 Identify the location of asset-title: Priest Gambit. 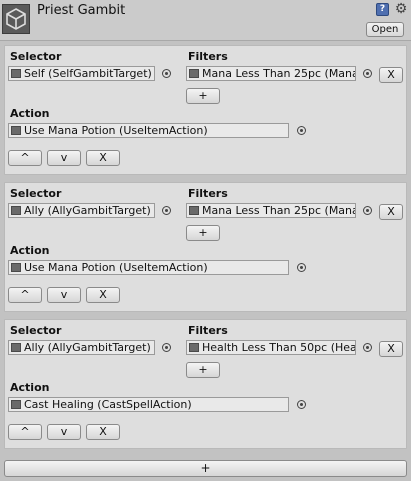
(81, 10).